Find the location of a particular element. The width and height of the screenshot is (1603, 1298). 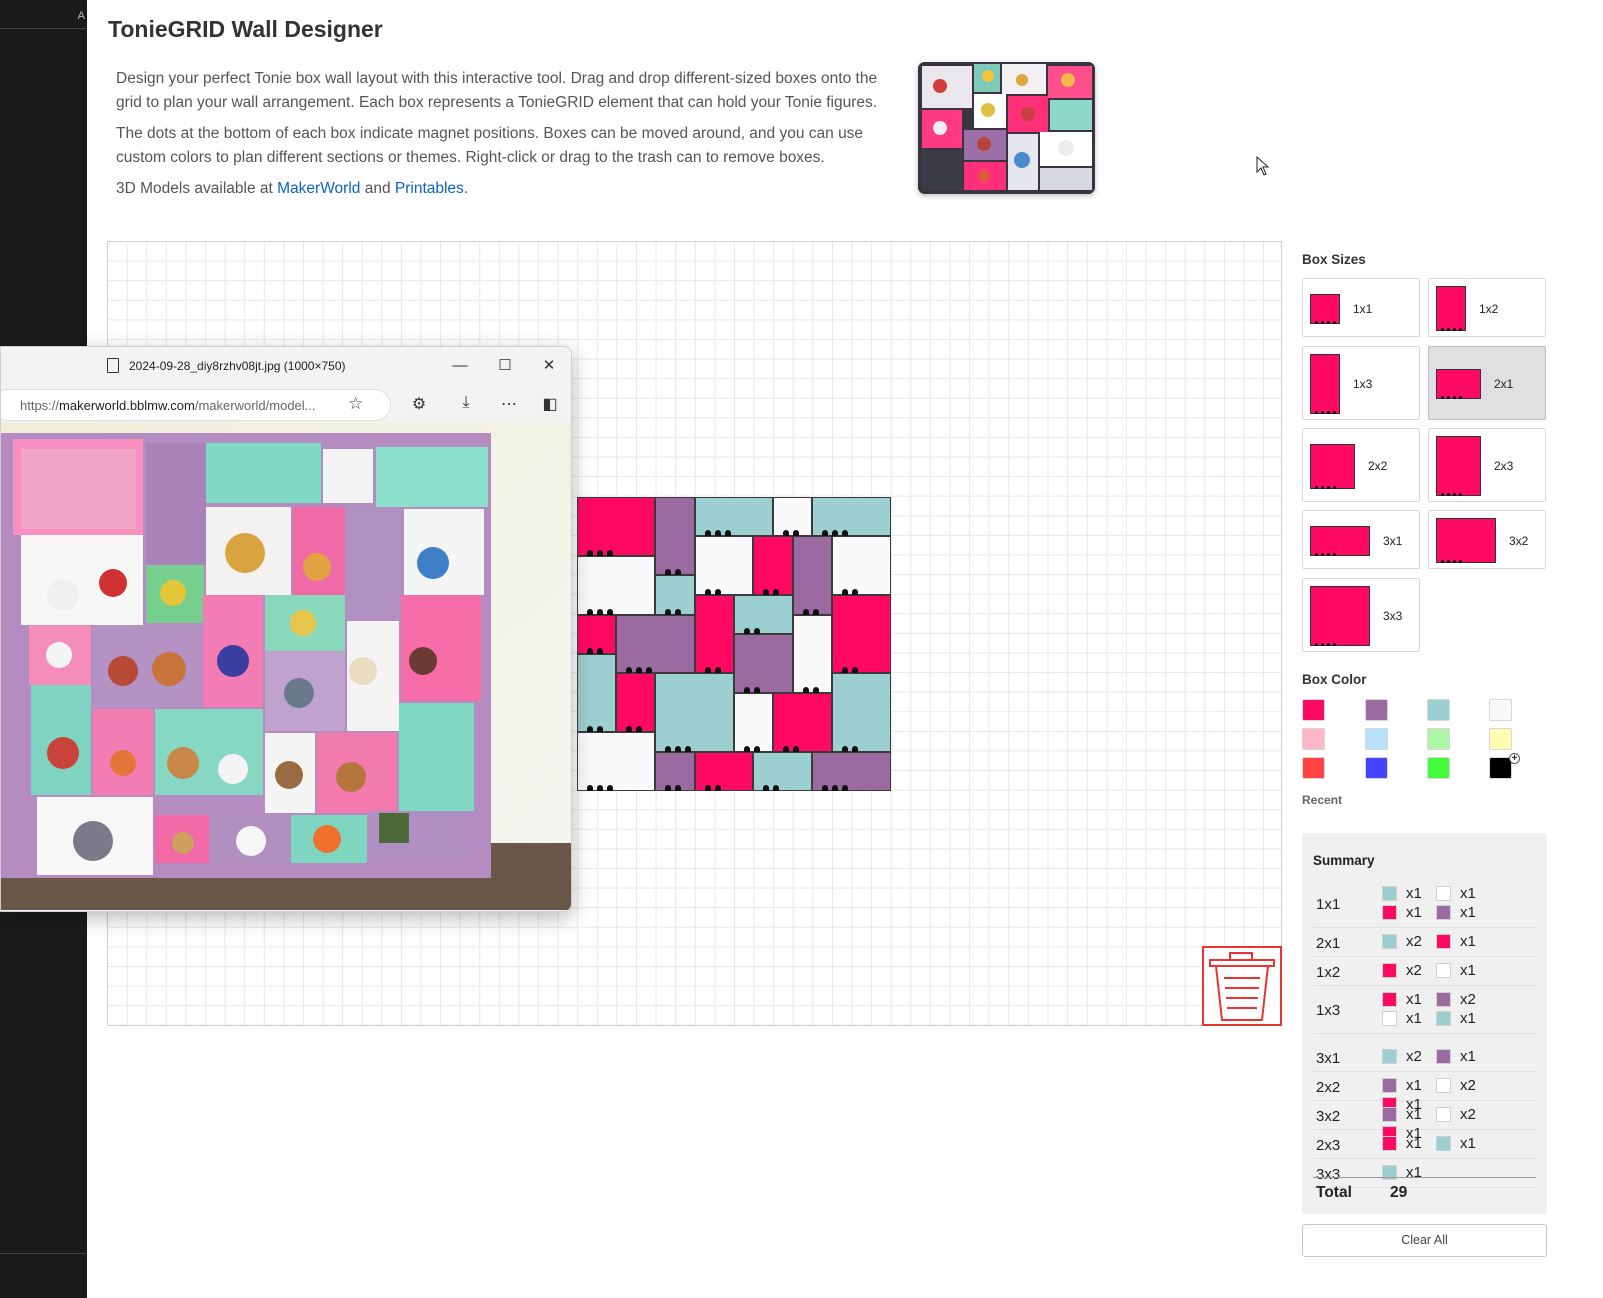

trash-icon is located at coordinates (1242, 986).